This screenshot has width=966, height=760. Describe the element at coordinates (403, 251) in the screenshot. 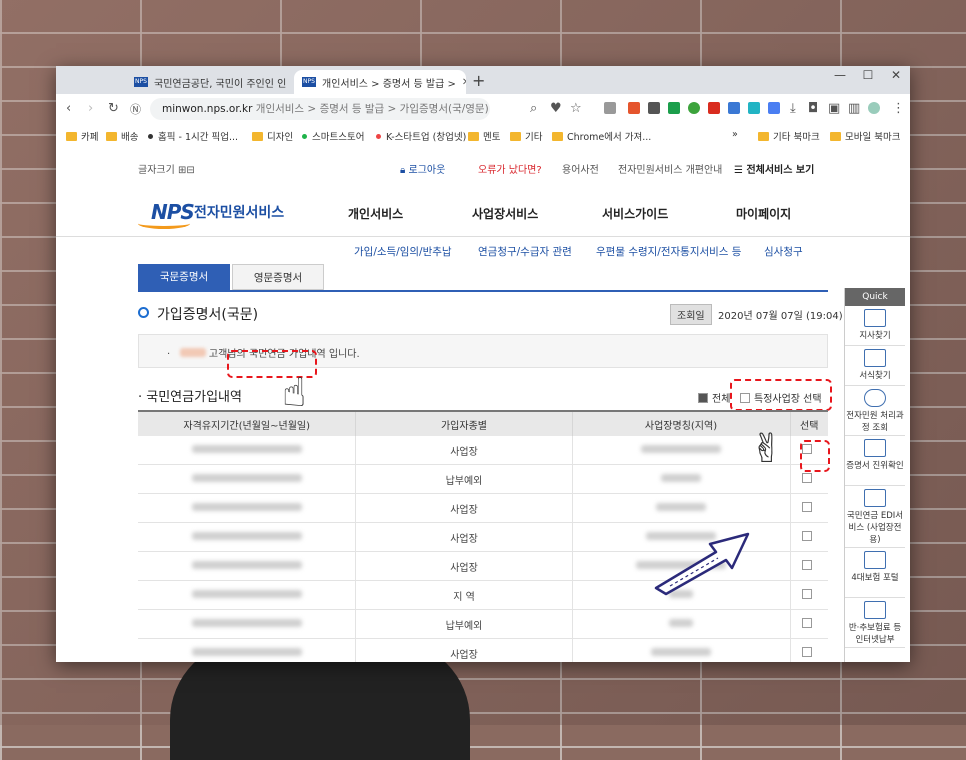

I see `subnav-item: 가입/소득/임의/반추납` at that location.